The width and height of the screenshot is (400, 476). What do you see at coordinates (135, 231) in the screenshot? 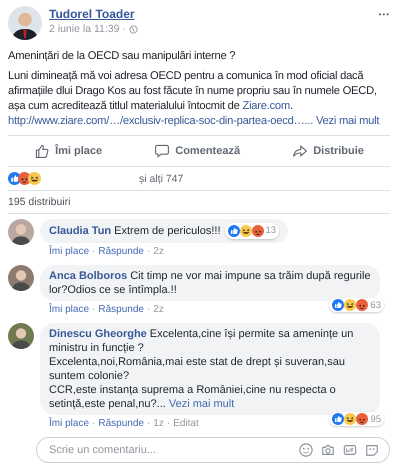
I see `comment-text: Claudia Tun Extrem de periculos!!!` at bounding box center [135, 231].